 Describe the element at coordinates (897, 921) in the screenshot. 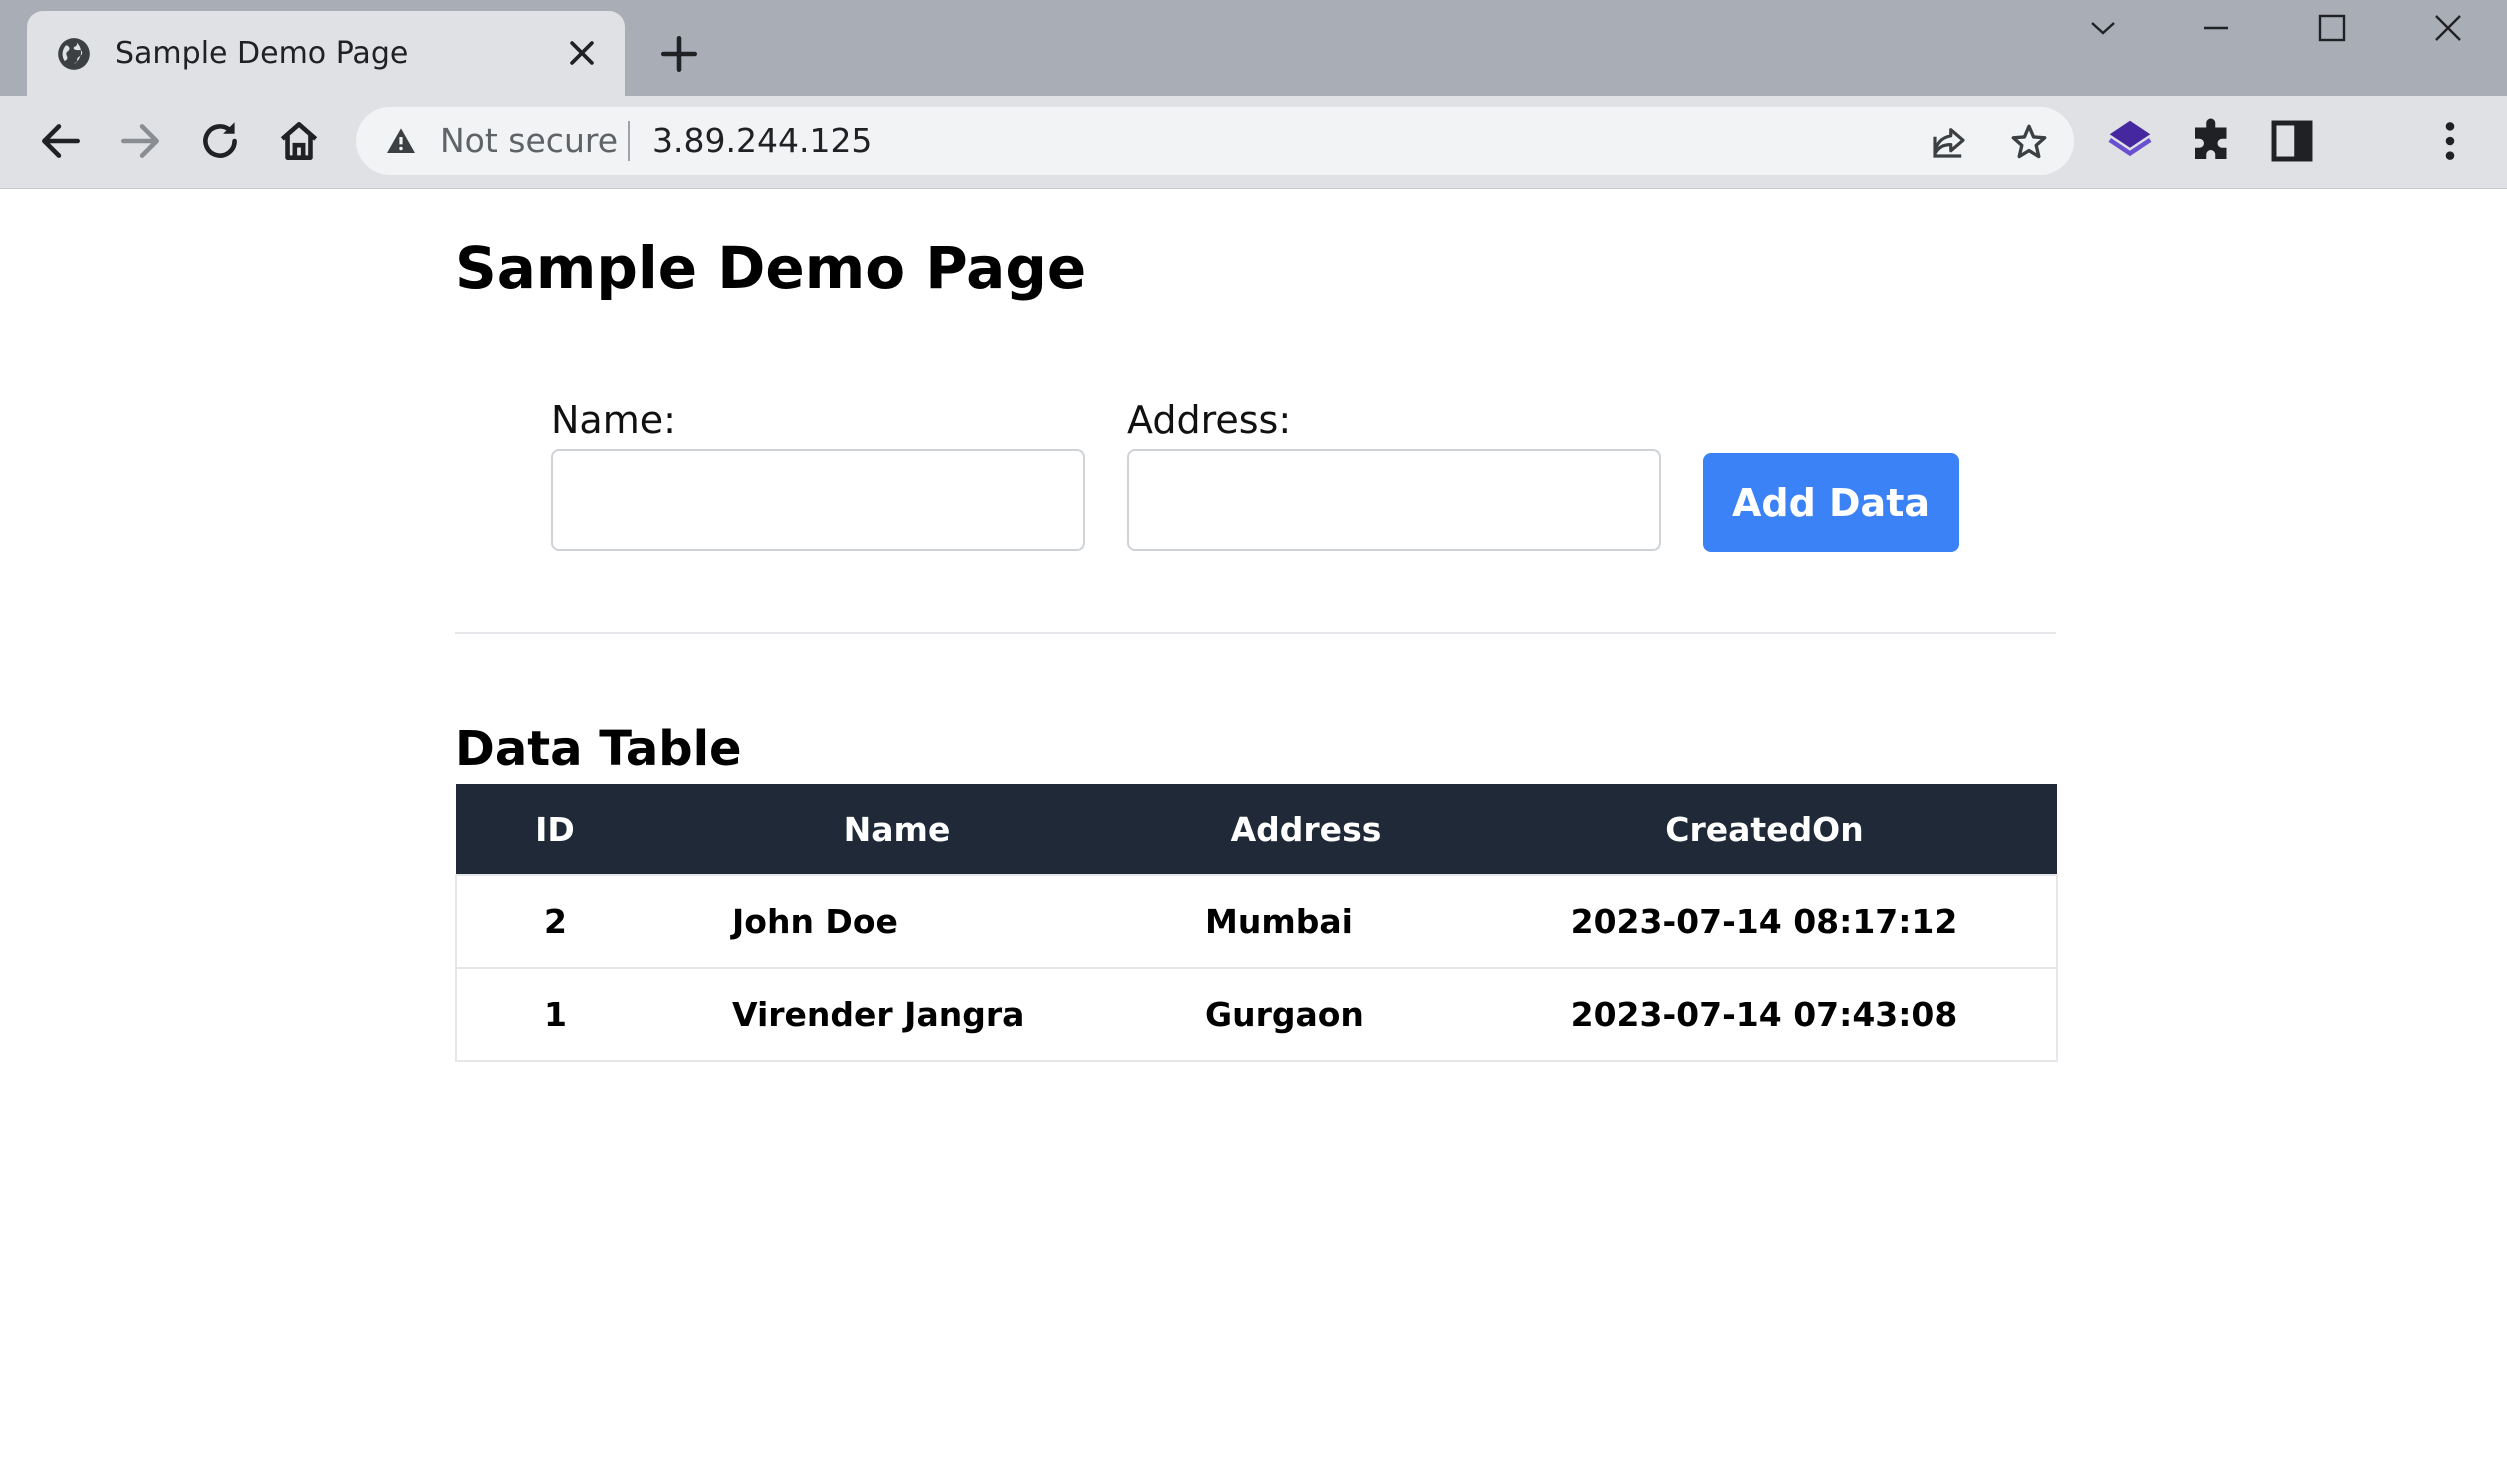

I see `cell-name: John Doe` at that location.